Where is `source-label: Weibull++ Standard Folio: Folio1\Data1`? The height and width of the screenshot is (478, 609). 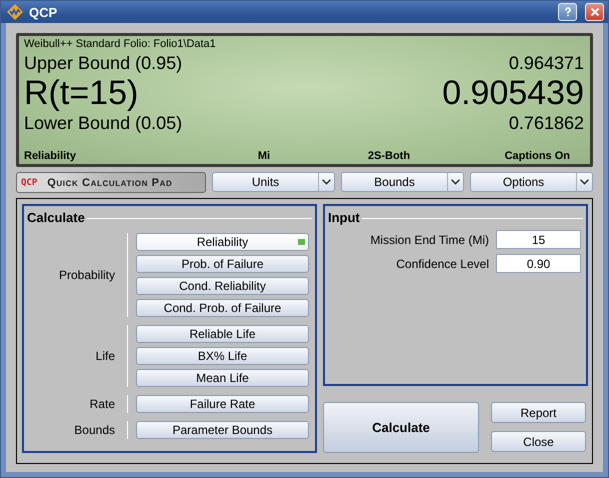 source-label: Weibull++ Standard Folio: Folio1\Data1 is located at coordinates (120, 45).